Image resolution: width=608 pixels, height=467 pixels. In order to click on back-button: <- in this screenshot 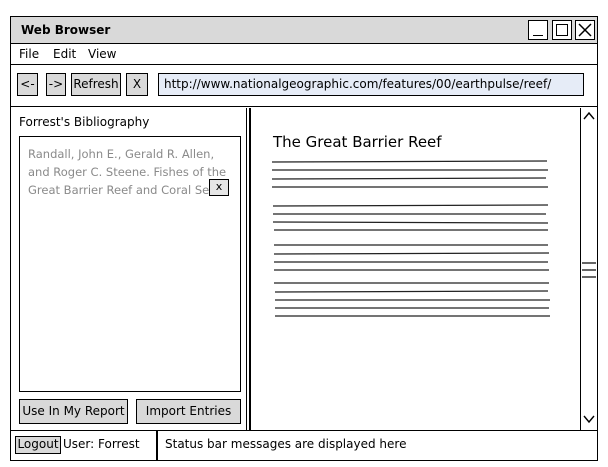, I will do `click(27, 84)`.